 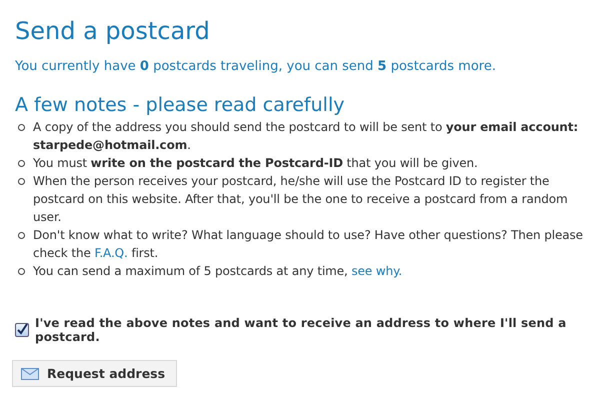 I want to click on page-title: Send a postcard, so click(x=113, y=31).